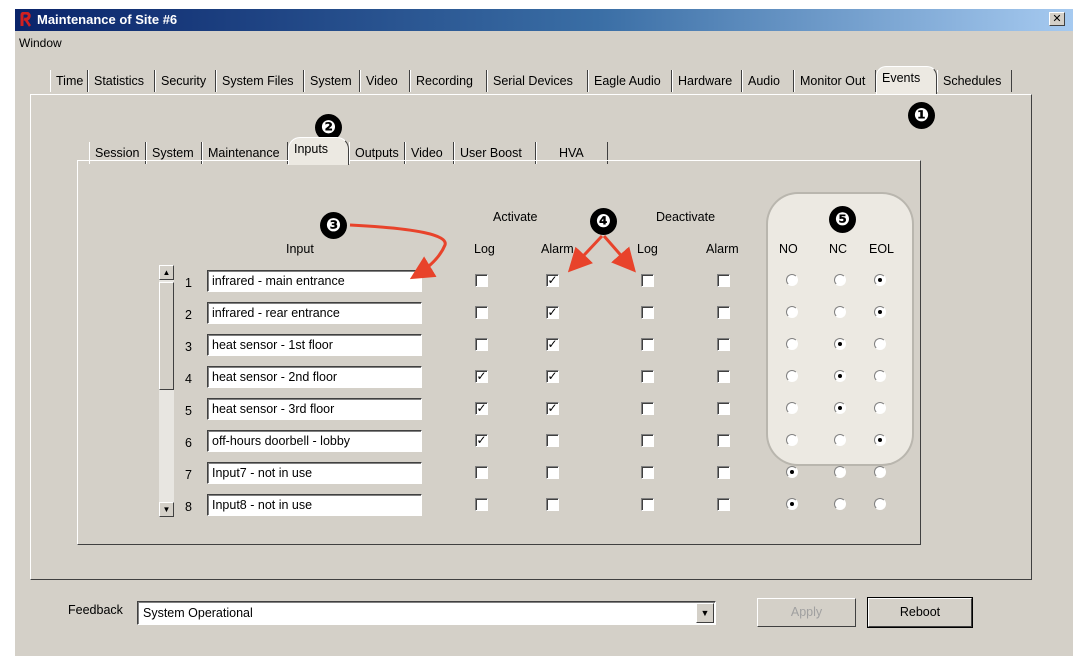 The height and width of the screenshot is (658, 1073). What do you see at coordinates (842, 219) in the screenshot?
I see `callout-5: ❺` at bounding box center [842, 219].